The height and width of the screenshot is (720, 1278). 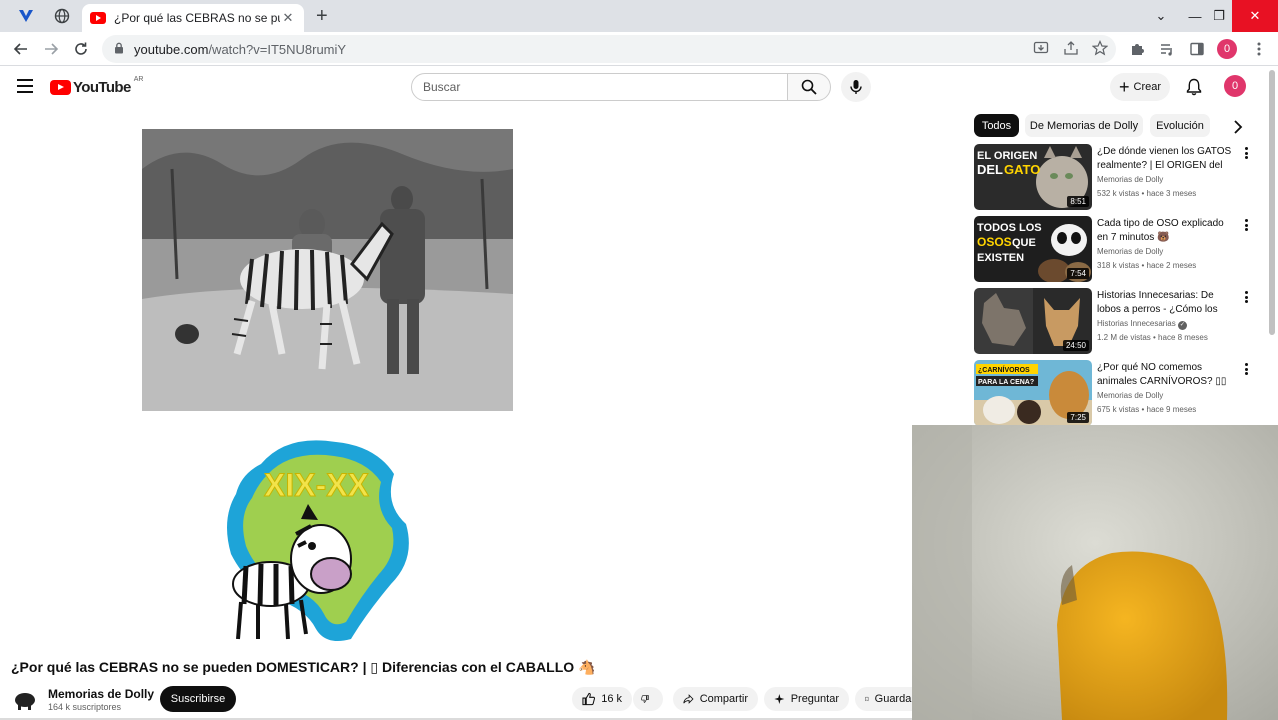 What do you see at coordinates (197, 18) in the screenshot?
I see `tab-title: ¿Por qué las CEBRAS no se pueden` at bounding box center [197, 18].